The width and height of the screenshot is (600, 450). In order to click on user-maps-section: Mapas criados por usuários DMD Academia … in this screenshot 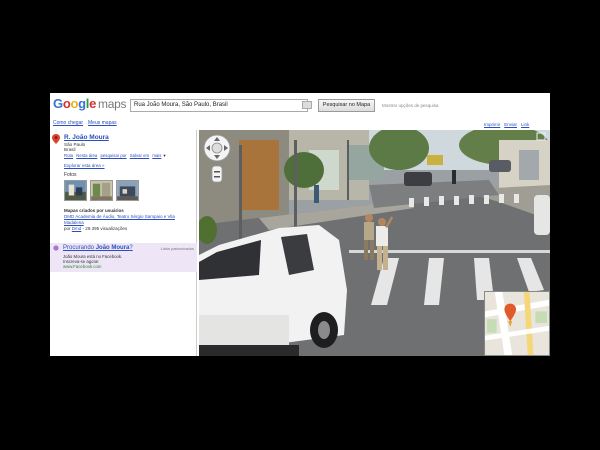, I will do `click(129, 219)`.